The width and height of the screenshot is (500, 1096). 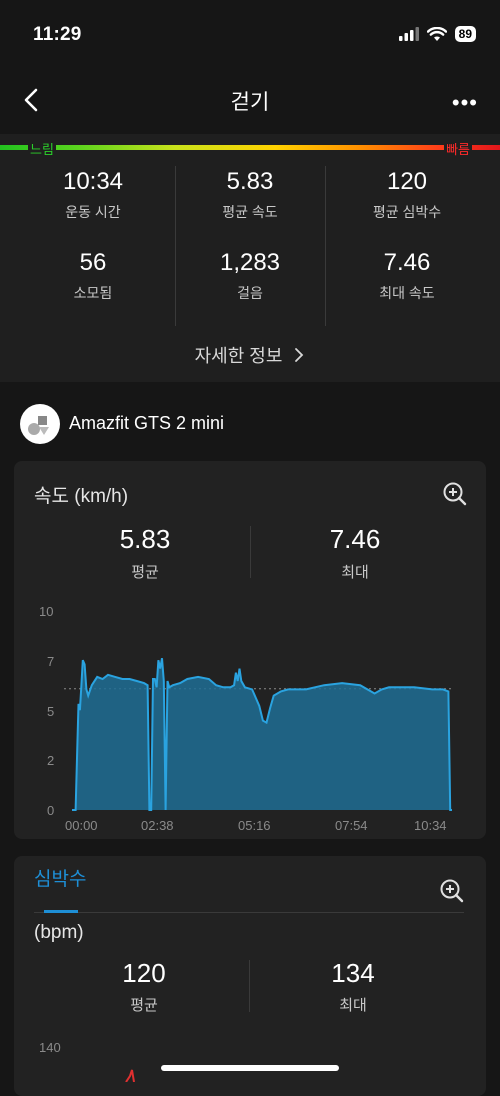 What do you see at coordinates (465, 103) in the screenshot?
I see `more-options-icon: •••` at bounding box center [465, 103].